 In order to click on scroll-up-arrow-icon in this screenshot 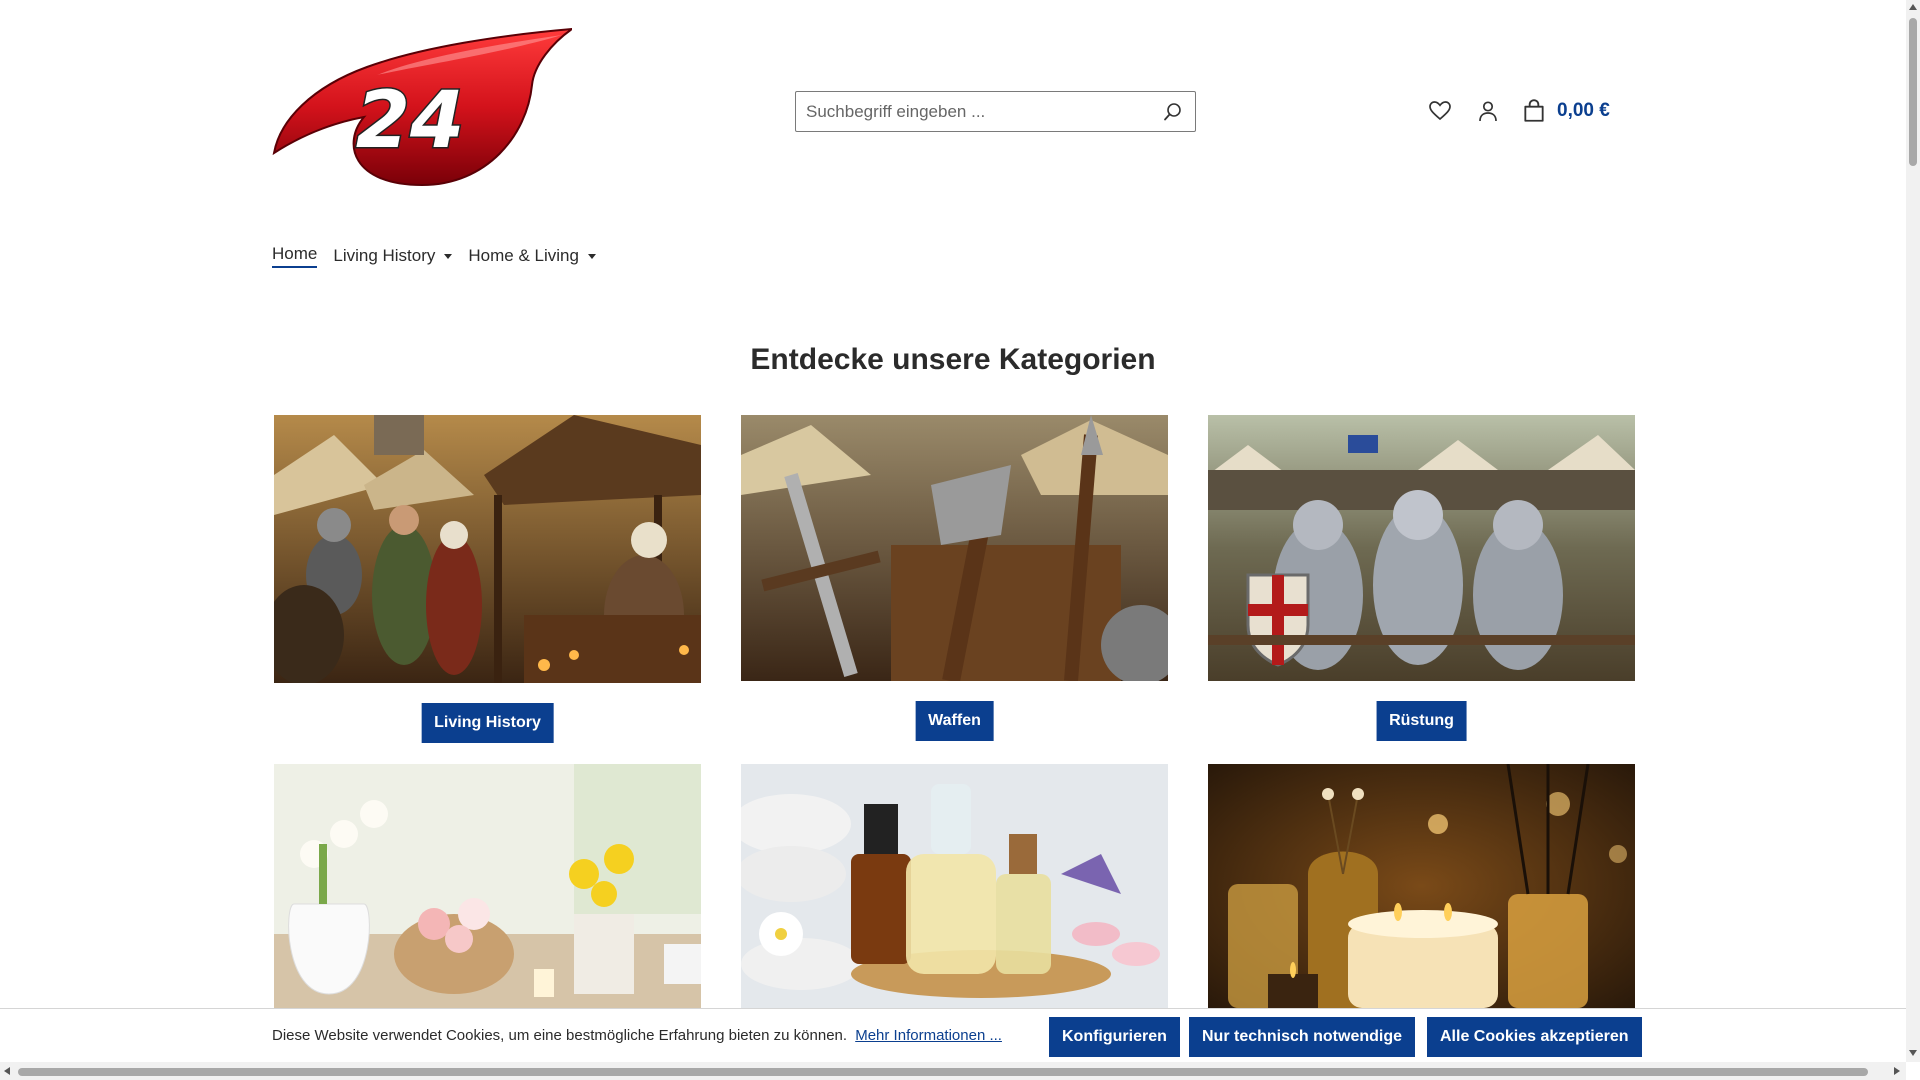, I will do `click(1913, 7)`.